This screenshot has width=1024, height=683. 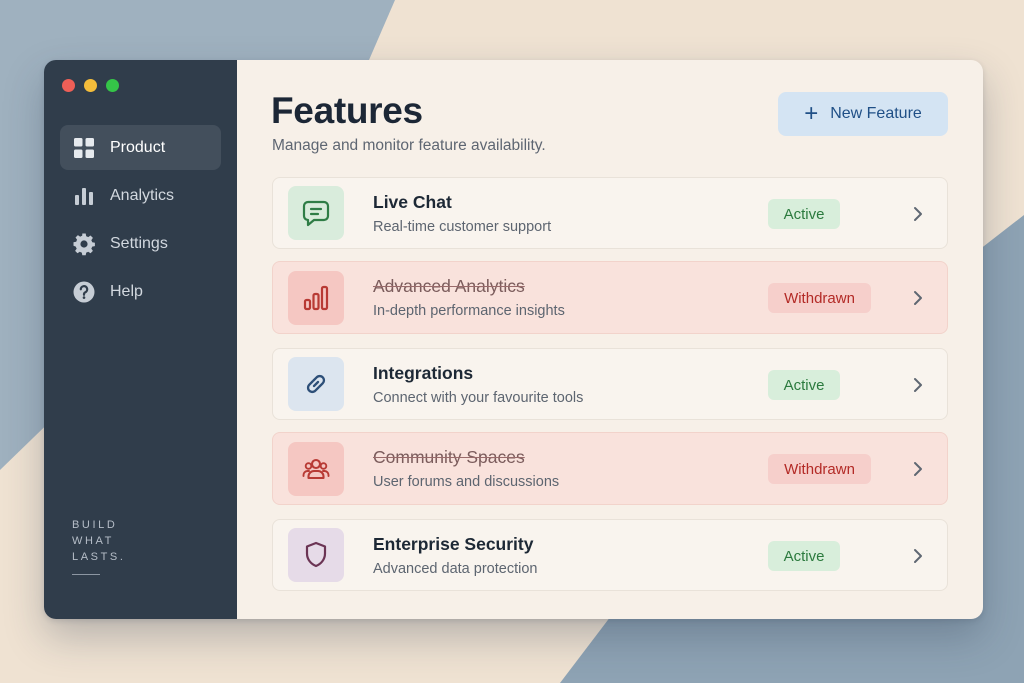 I want to click on chat-icon, so click(x=316, y=213).